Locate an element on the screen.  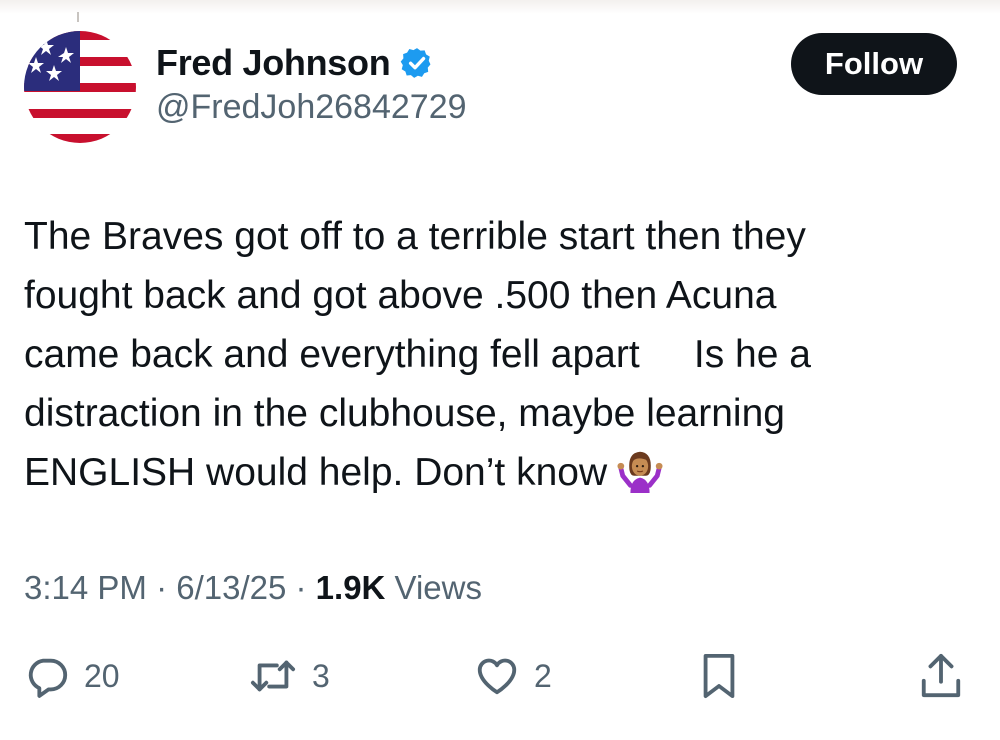
share-icon is located at coordinates (941, 675).